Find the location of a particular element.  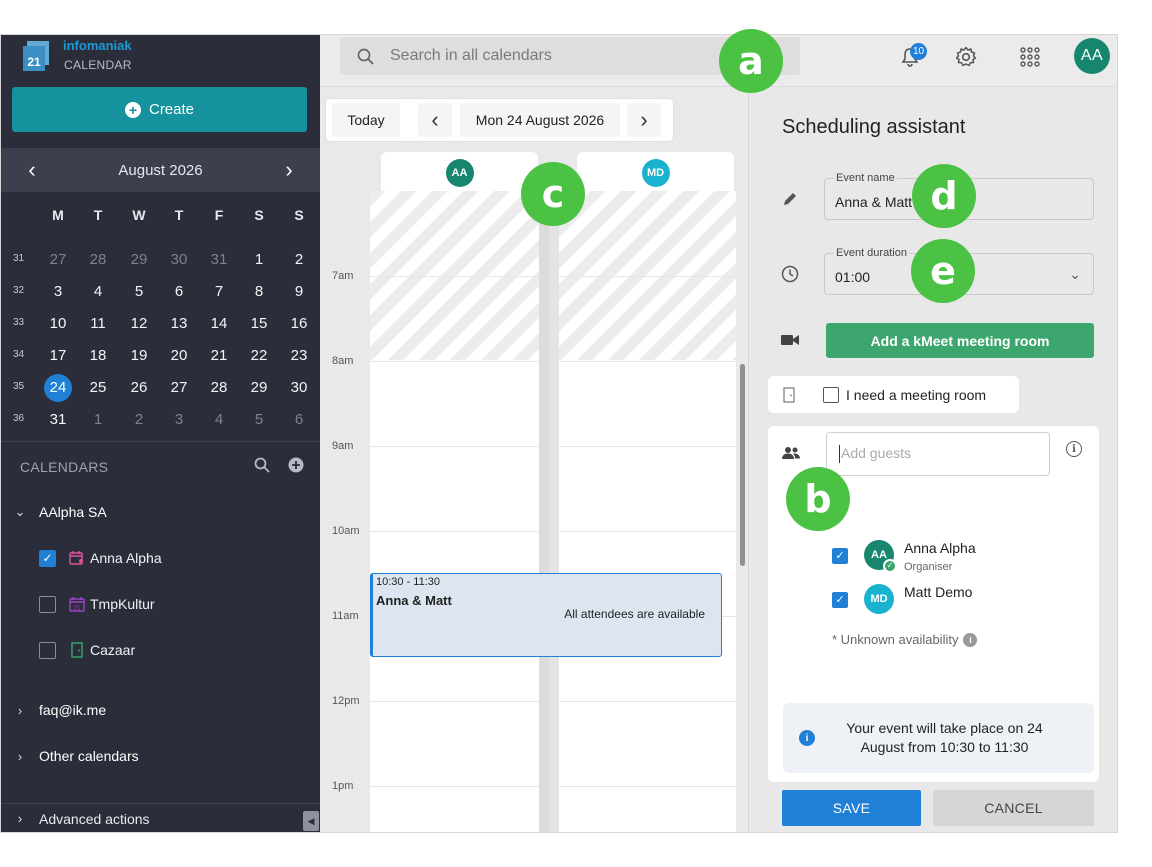

day-cell: 22 is located at coordinates (259, 356).